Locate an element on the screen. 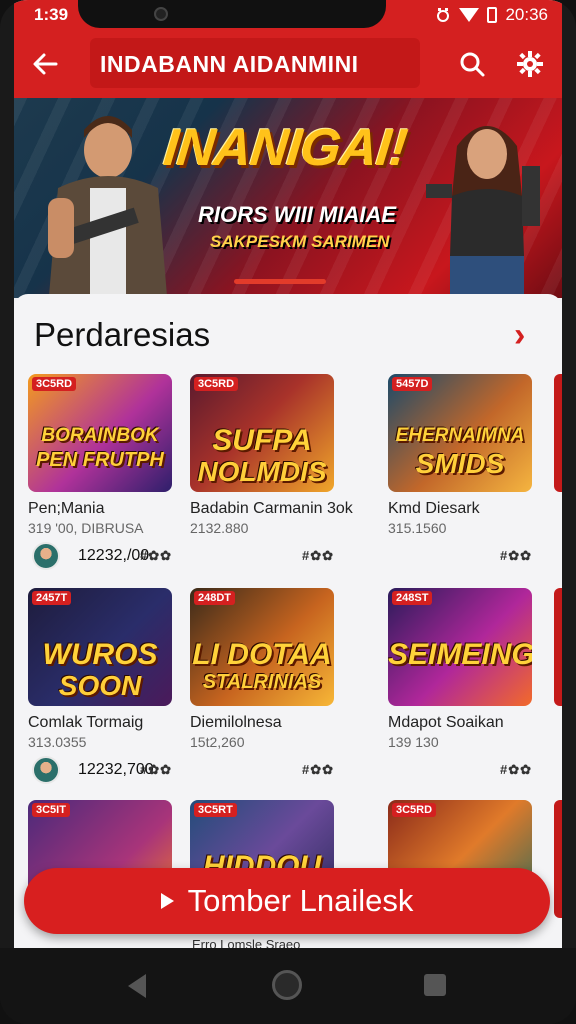  game-tag-badge: 248DT is located at coordinates (215, 598).